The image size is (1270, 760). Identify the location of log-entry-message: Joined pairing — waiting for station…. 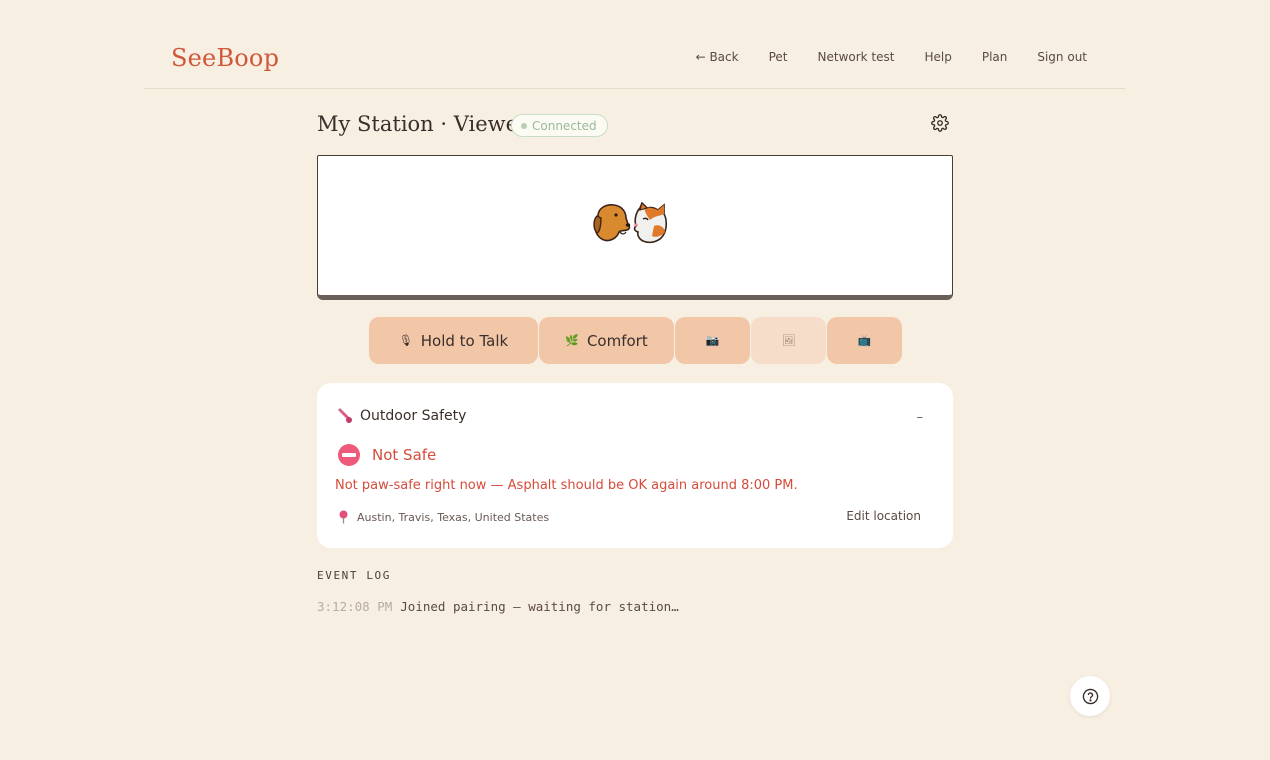
(539, 606).